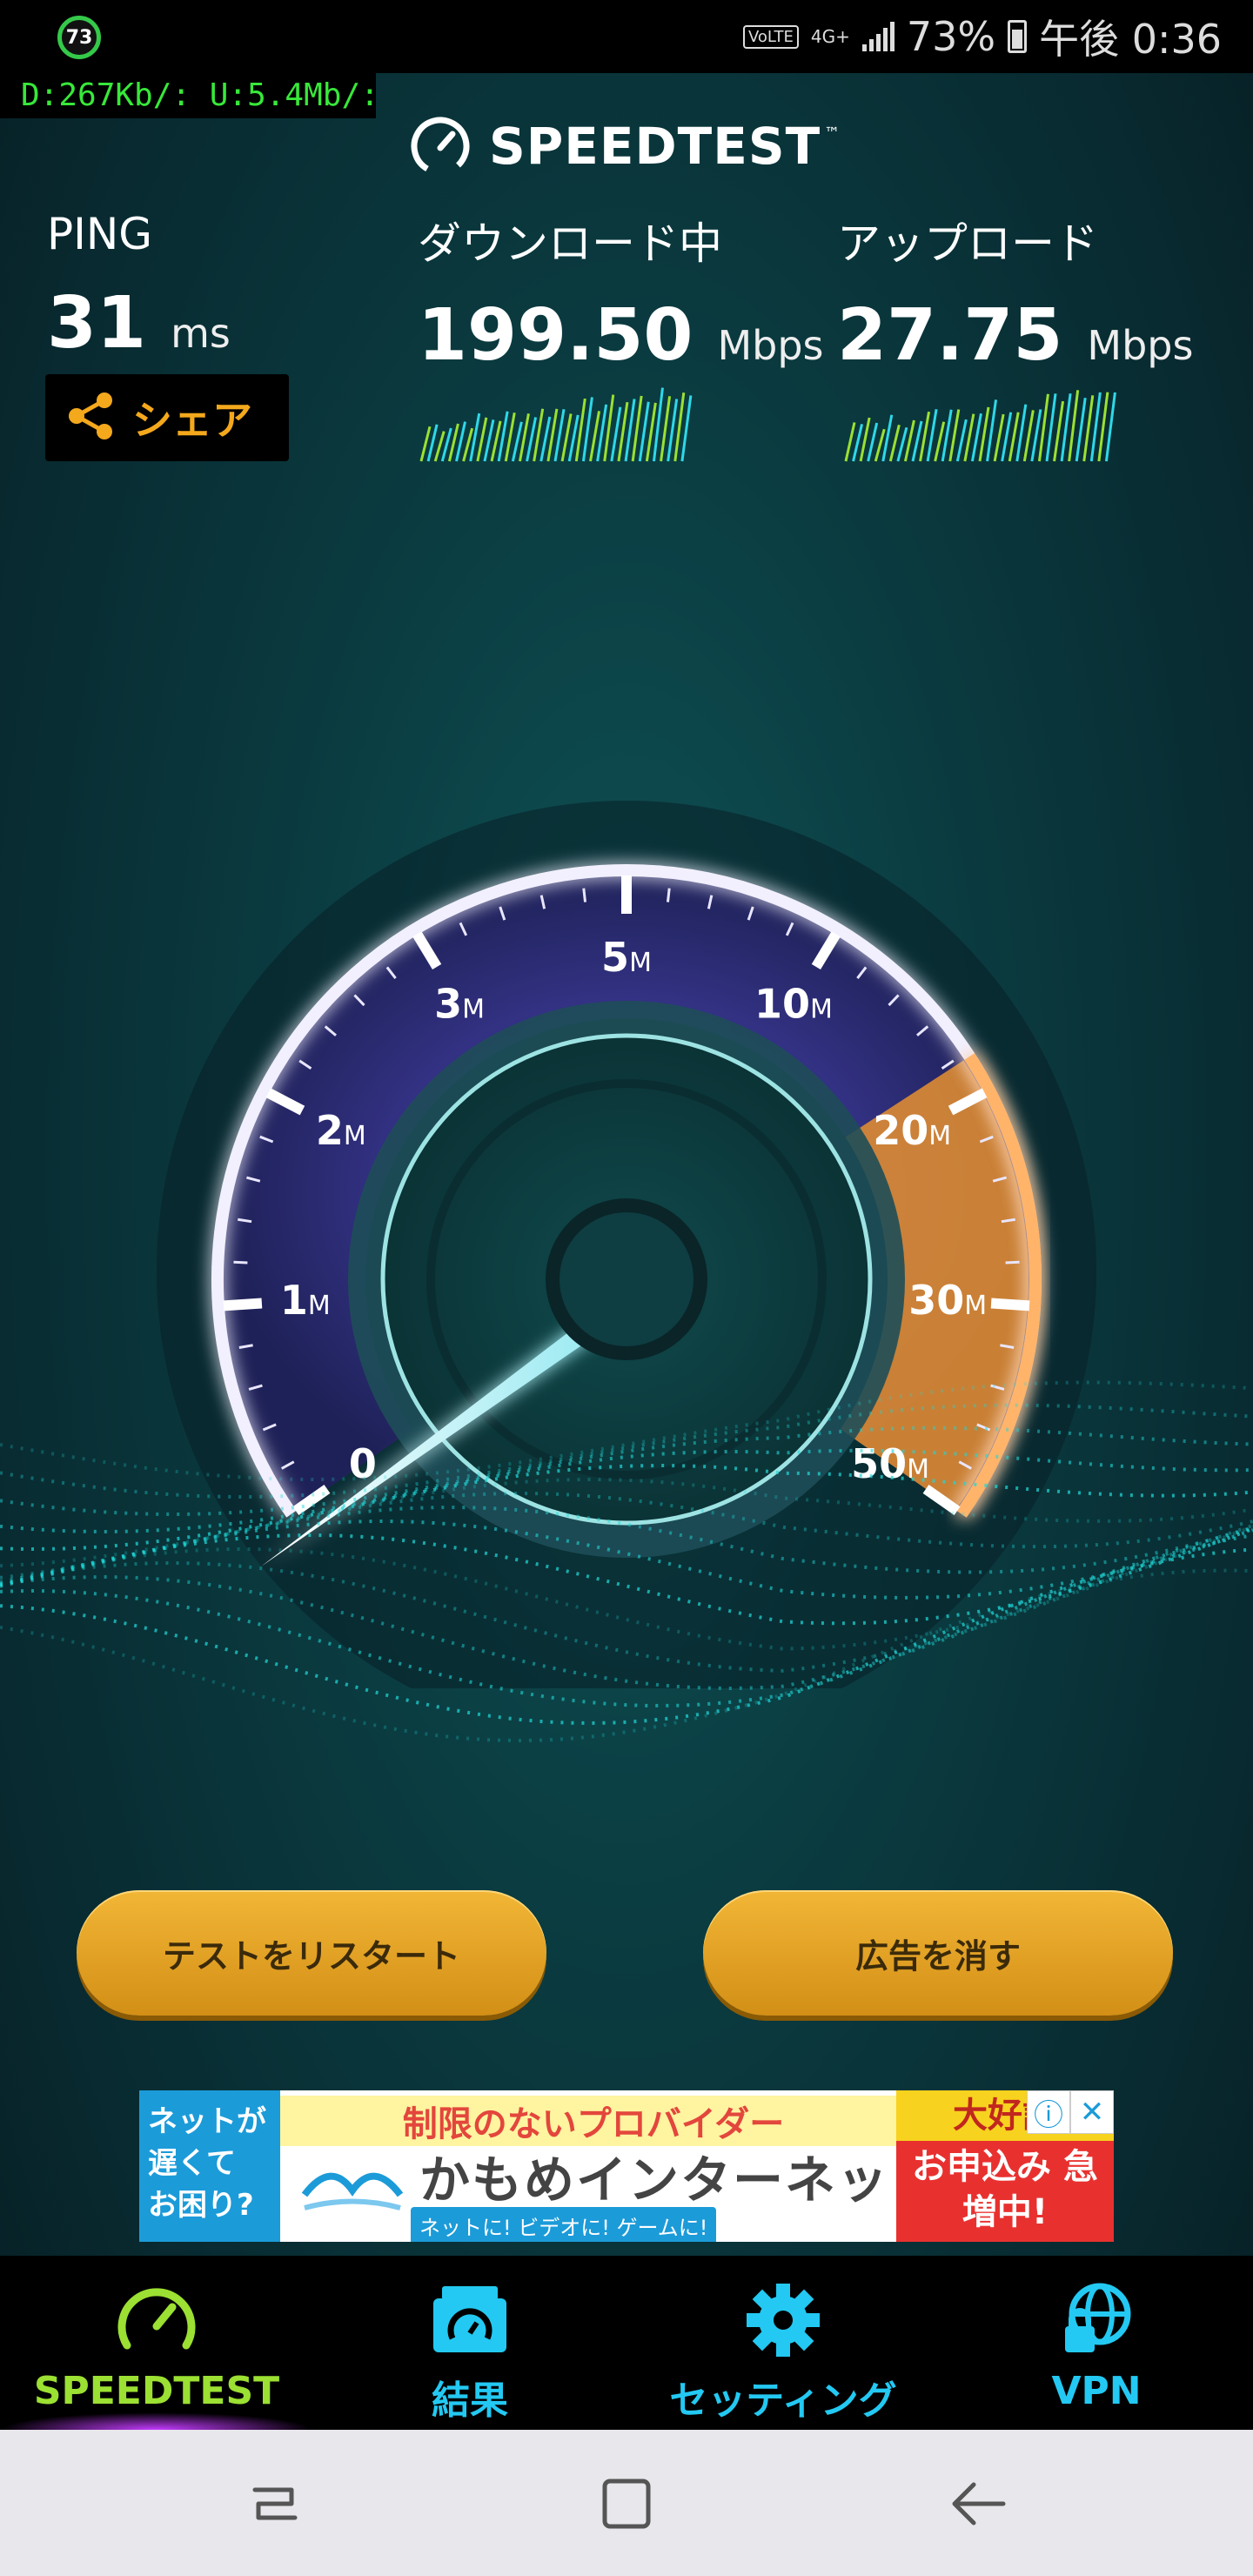  What do you see at coordinates (832, 133) in the screenshot?
I see `trademark: ™` at bounding box center [832, 133].